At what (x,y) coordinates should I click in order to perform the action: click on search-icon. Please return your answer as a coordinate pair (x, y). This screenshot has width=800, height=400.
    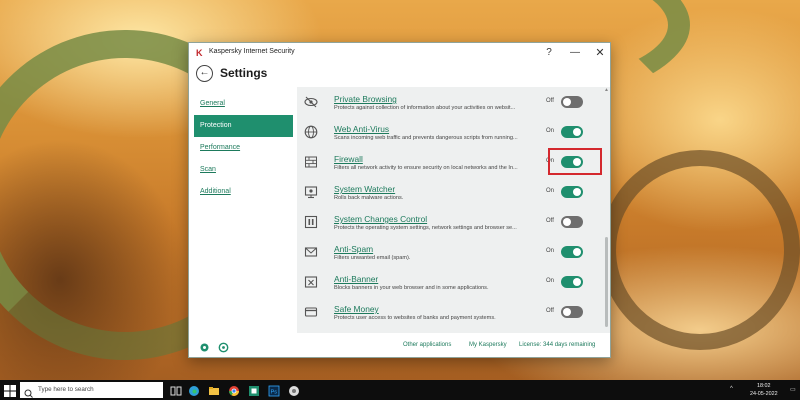
    Looking at the image, I should click on (28, 391).